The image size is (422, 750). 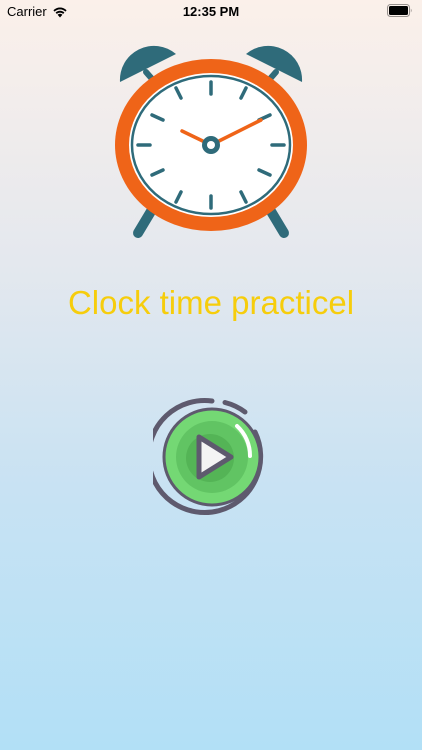 What do you see at coordinates (211, 141) in the screenshot?
I see `alarm-clock-icon` at bounding box center [211, 141].